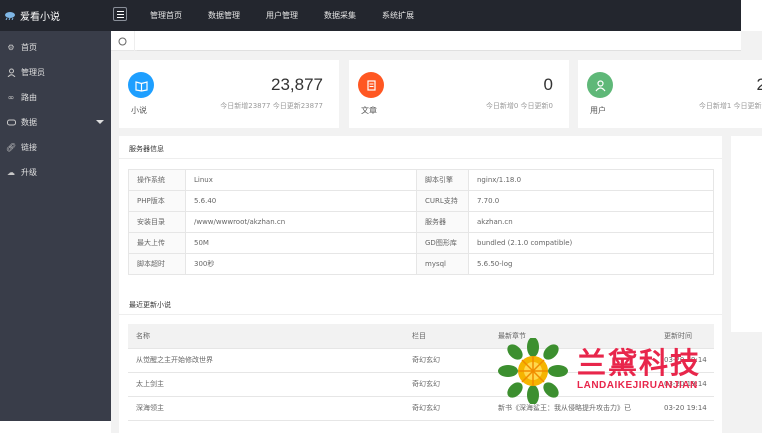  What do you see at coordinates (746, 312) in the screenshot?
I see `right-side-panel-lower` at bounding box center [746, 312].